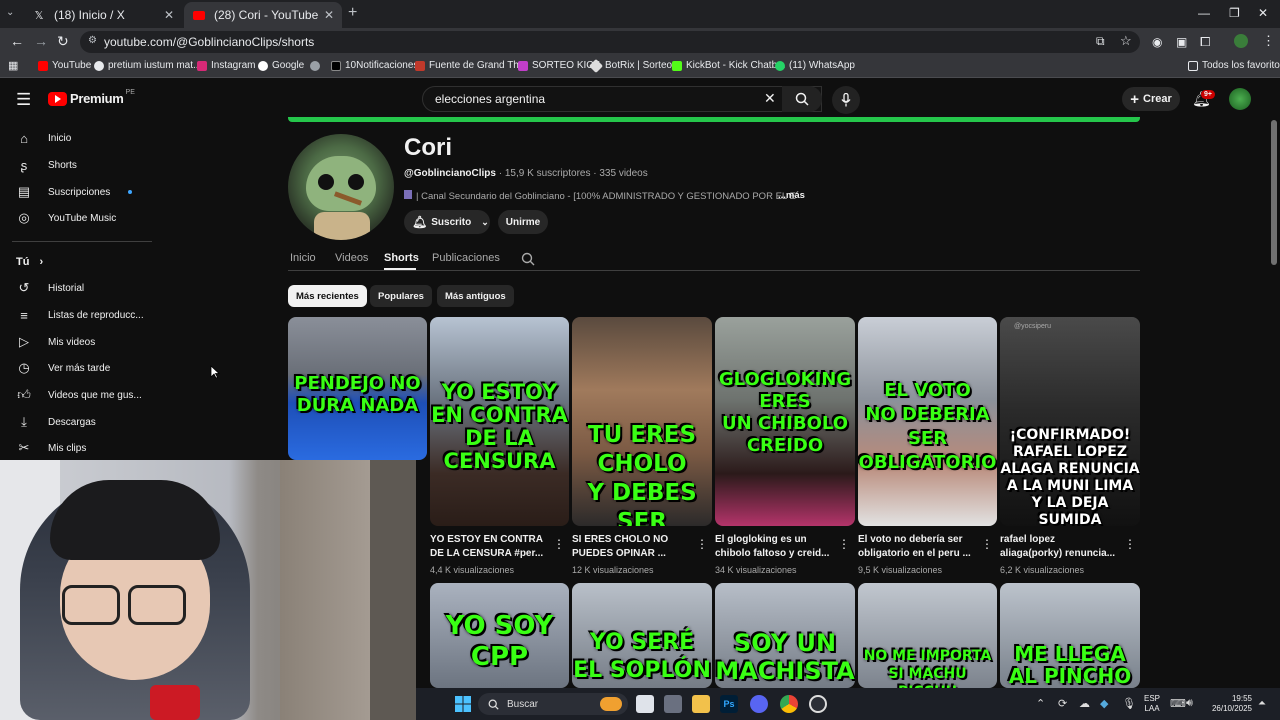 The height and width of the screenshot is (720, 1280). What do you see at coordinates (1234, 65) in the screenshot?
I see `all-bookmarks-folder: Todos los favoritos` at bounding box center [1234, 65].